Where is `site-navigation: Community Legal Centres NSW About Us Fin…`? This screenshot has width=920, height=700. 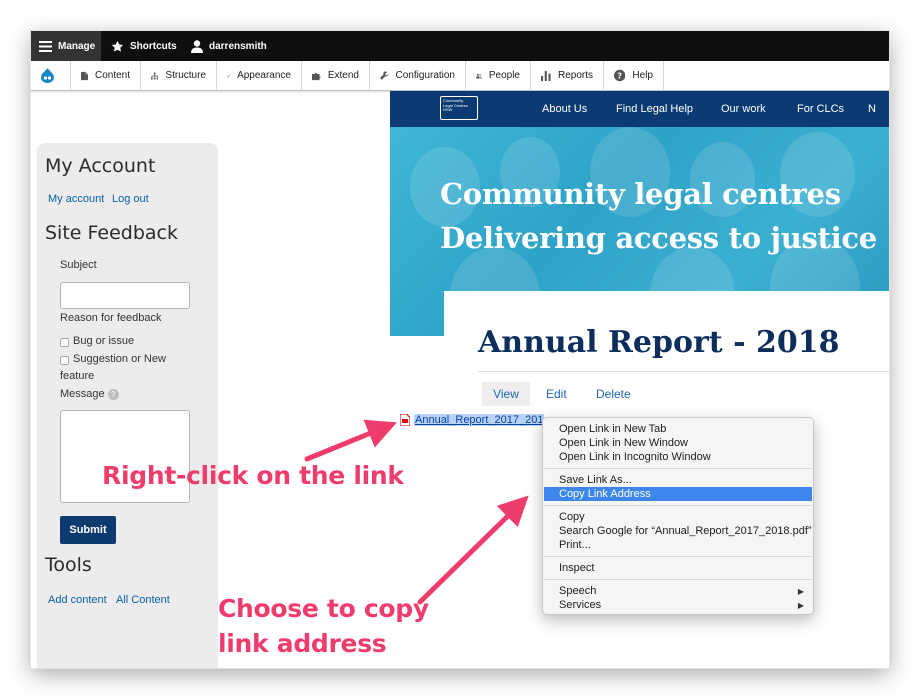
site-navigation: Community Legal Centres NSW About Us Fin… is located at coordinates (639, 109).